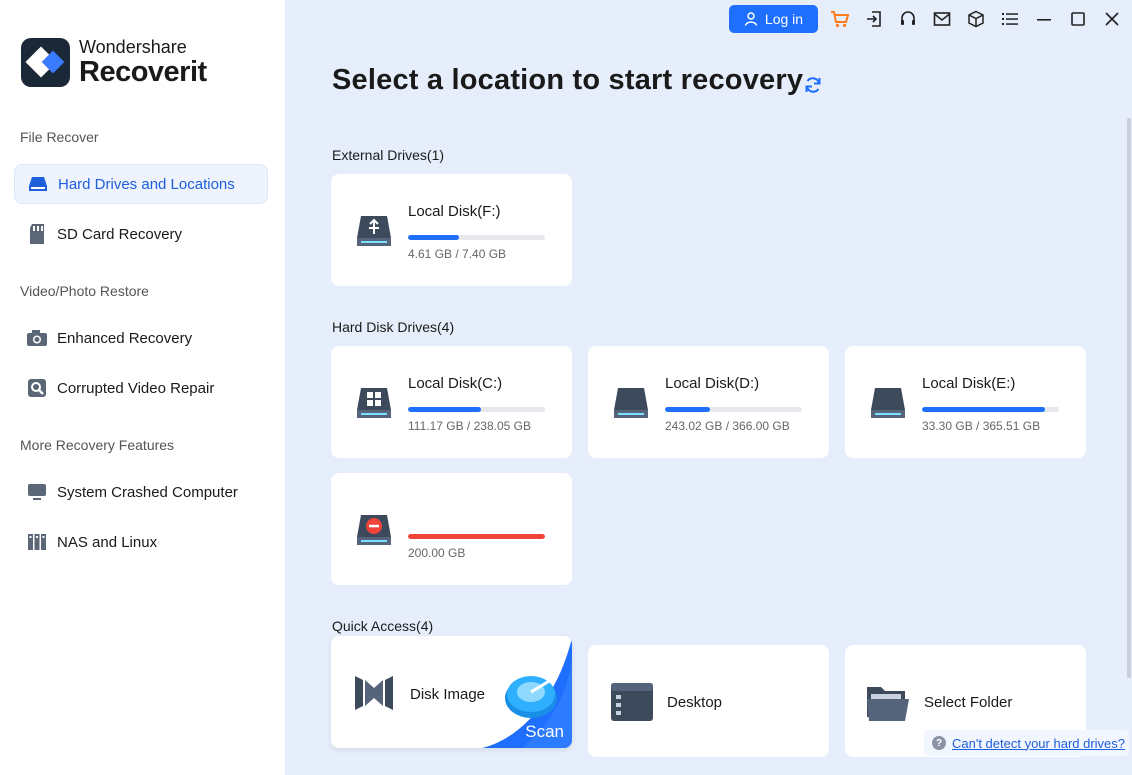 The image size is (1132, 775). Describe the element at coordinates (727, 426) in the screenshot. I see `drive-size: 243.02 GB / 366.00 GB` at that location.